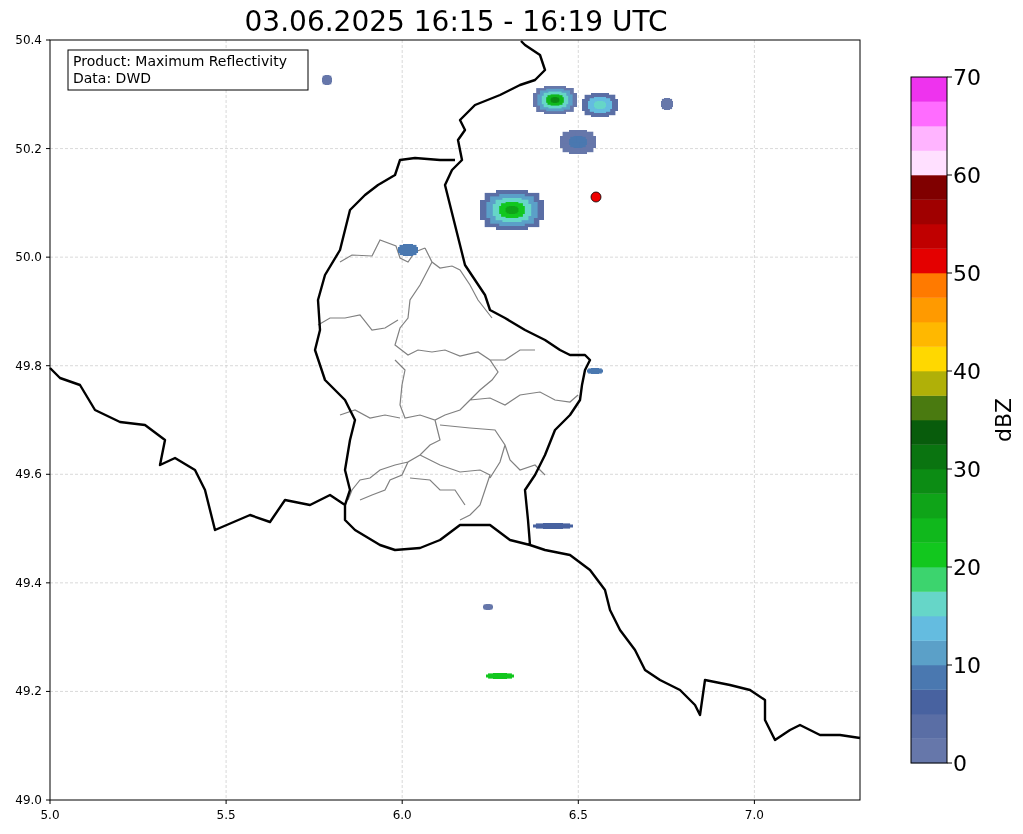 The width and height of the screenshot is (1023, 834). Describe the element at coordinates (28, 365) in the screenshot. I see `tick-label: 49.8` at that location.